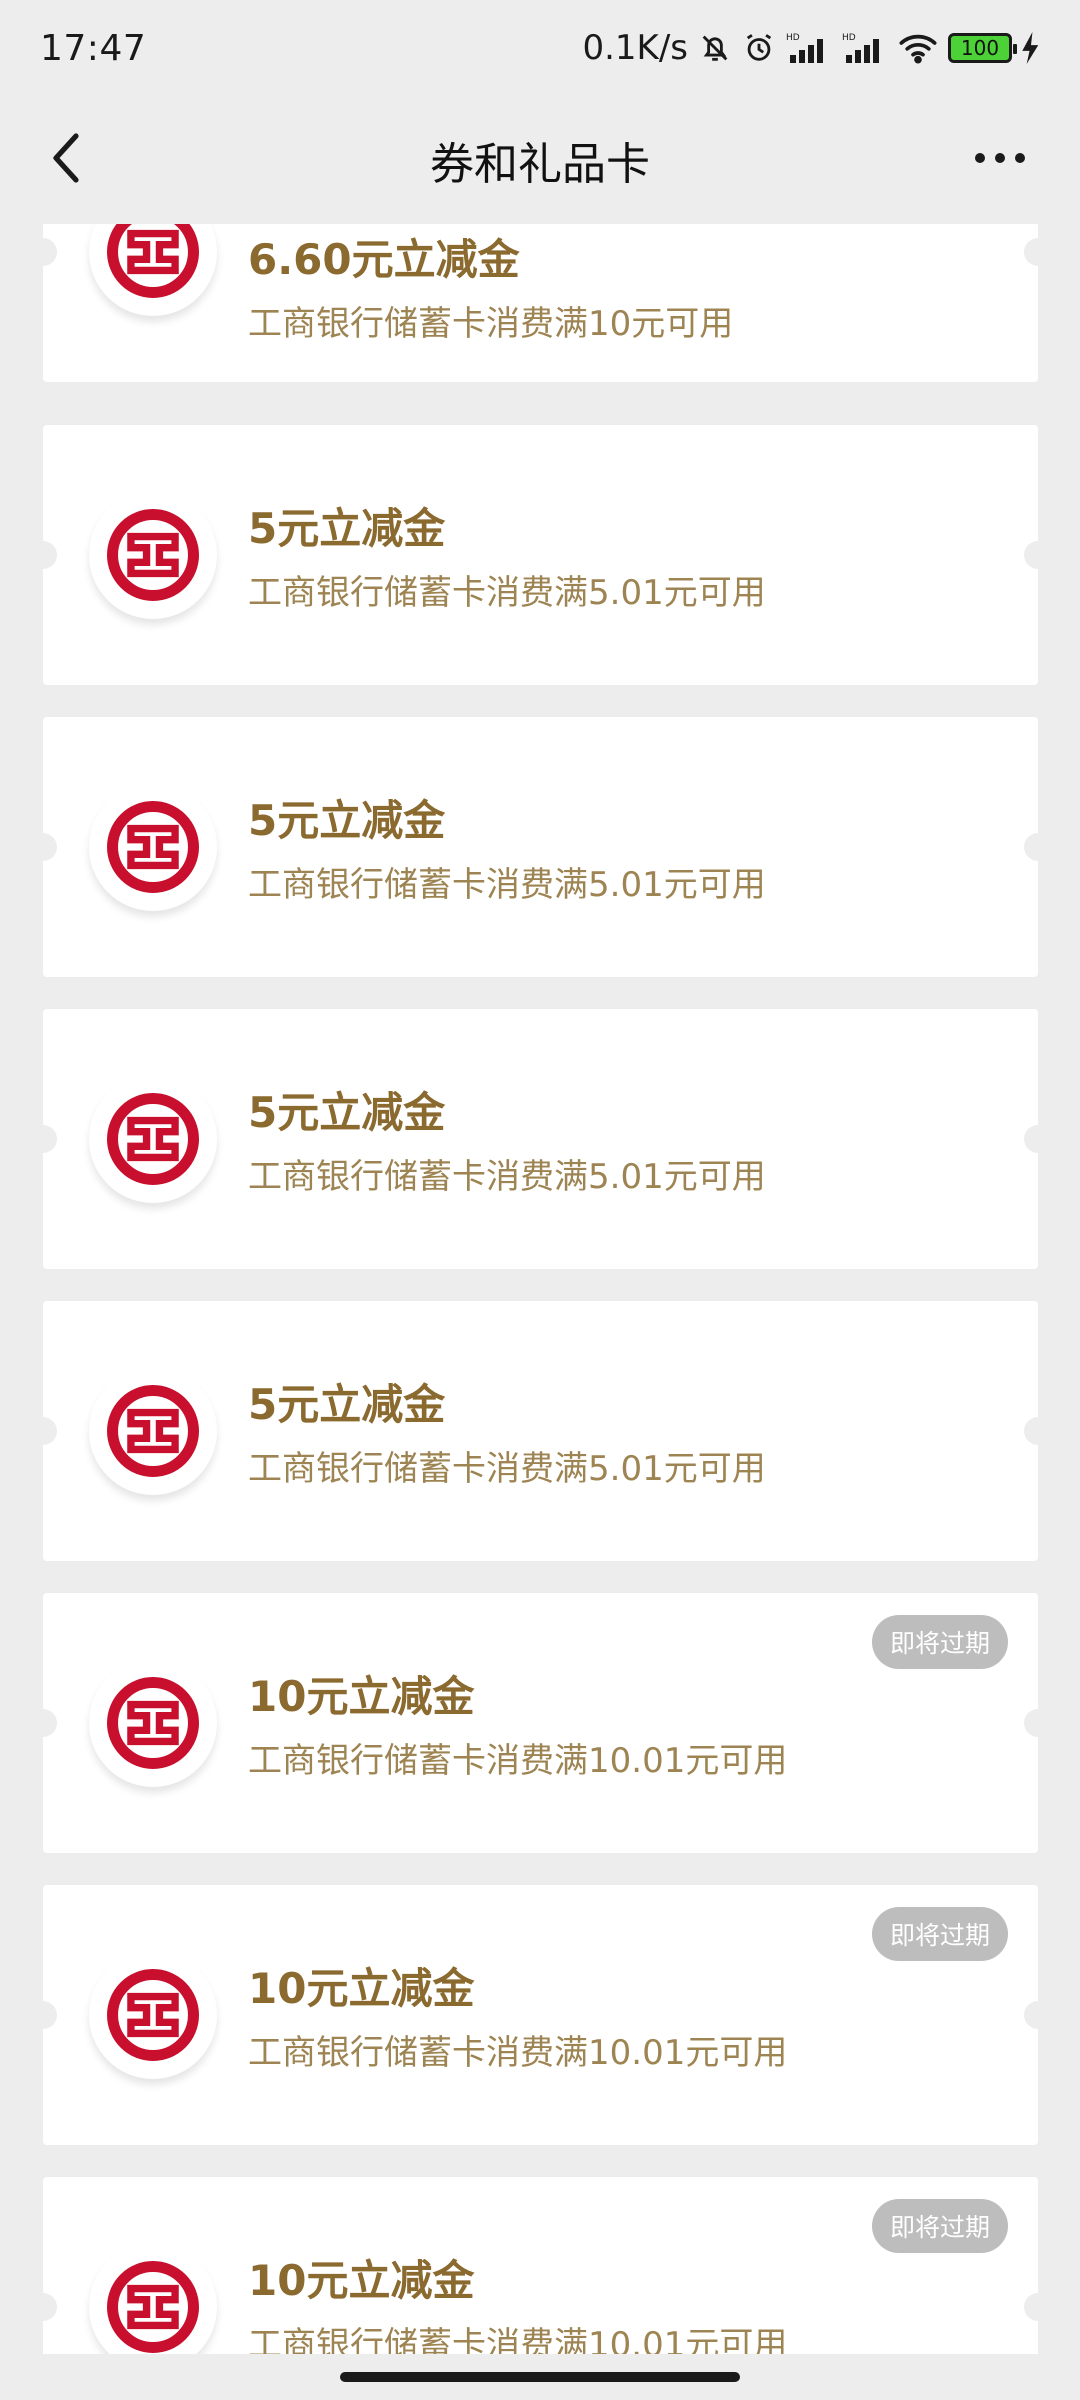  What do you see at coordinates (1031, 48) in the screenshot?
I see `charging-icon` at bounding box center [1031, 48].